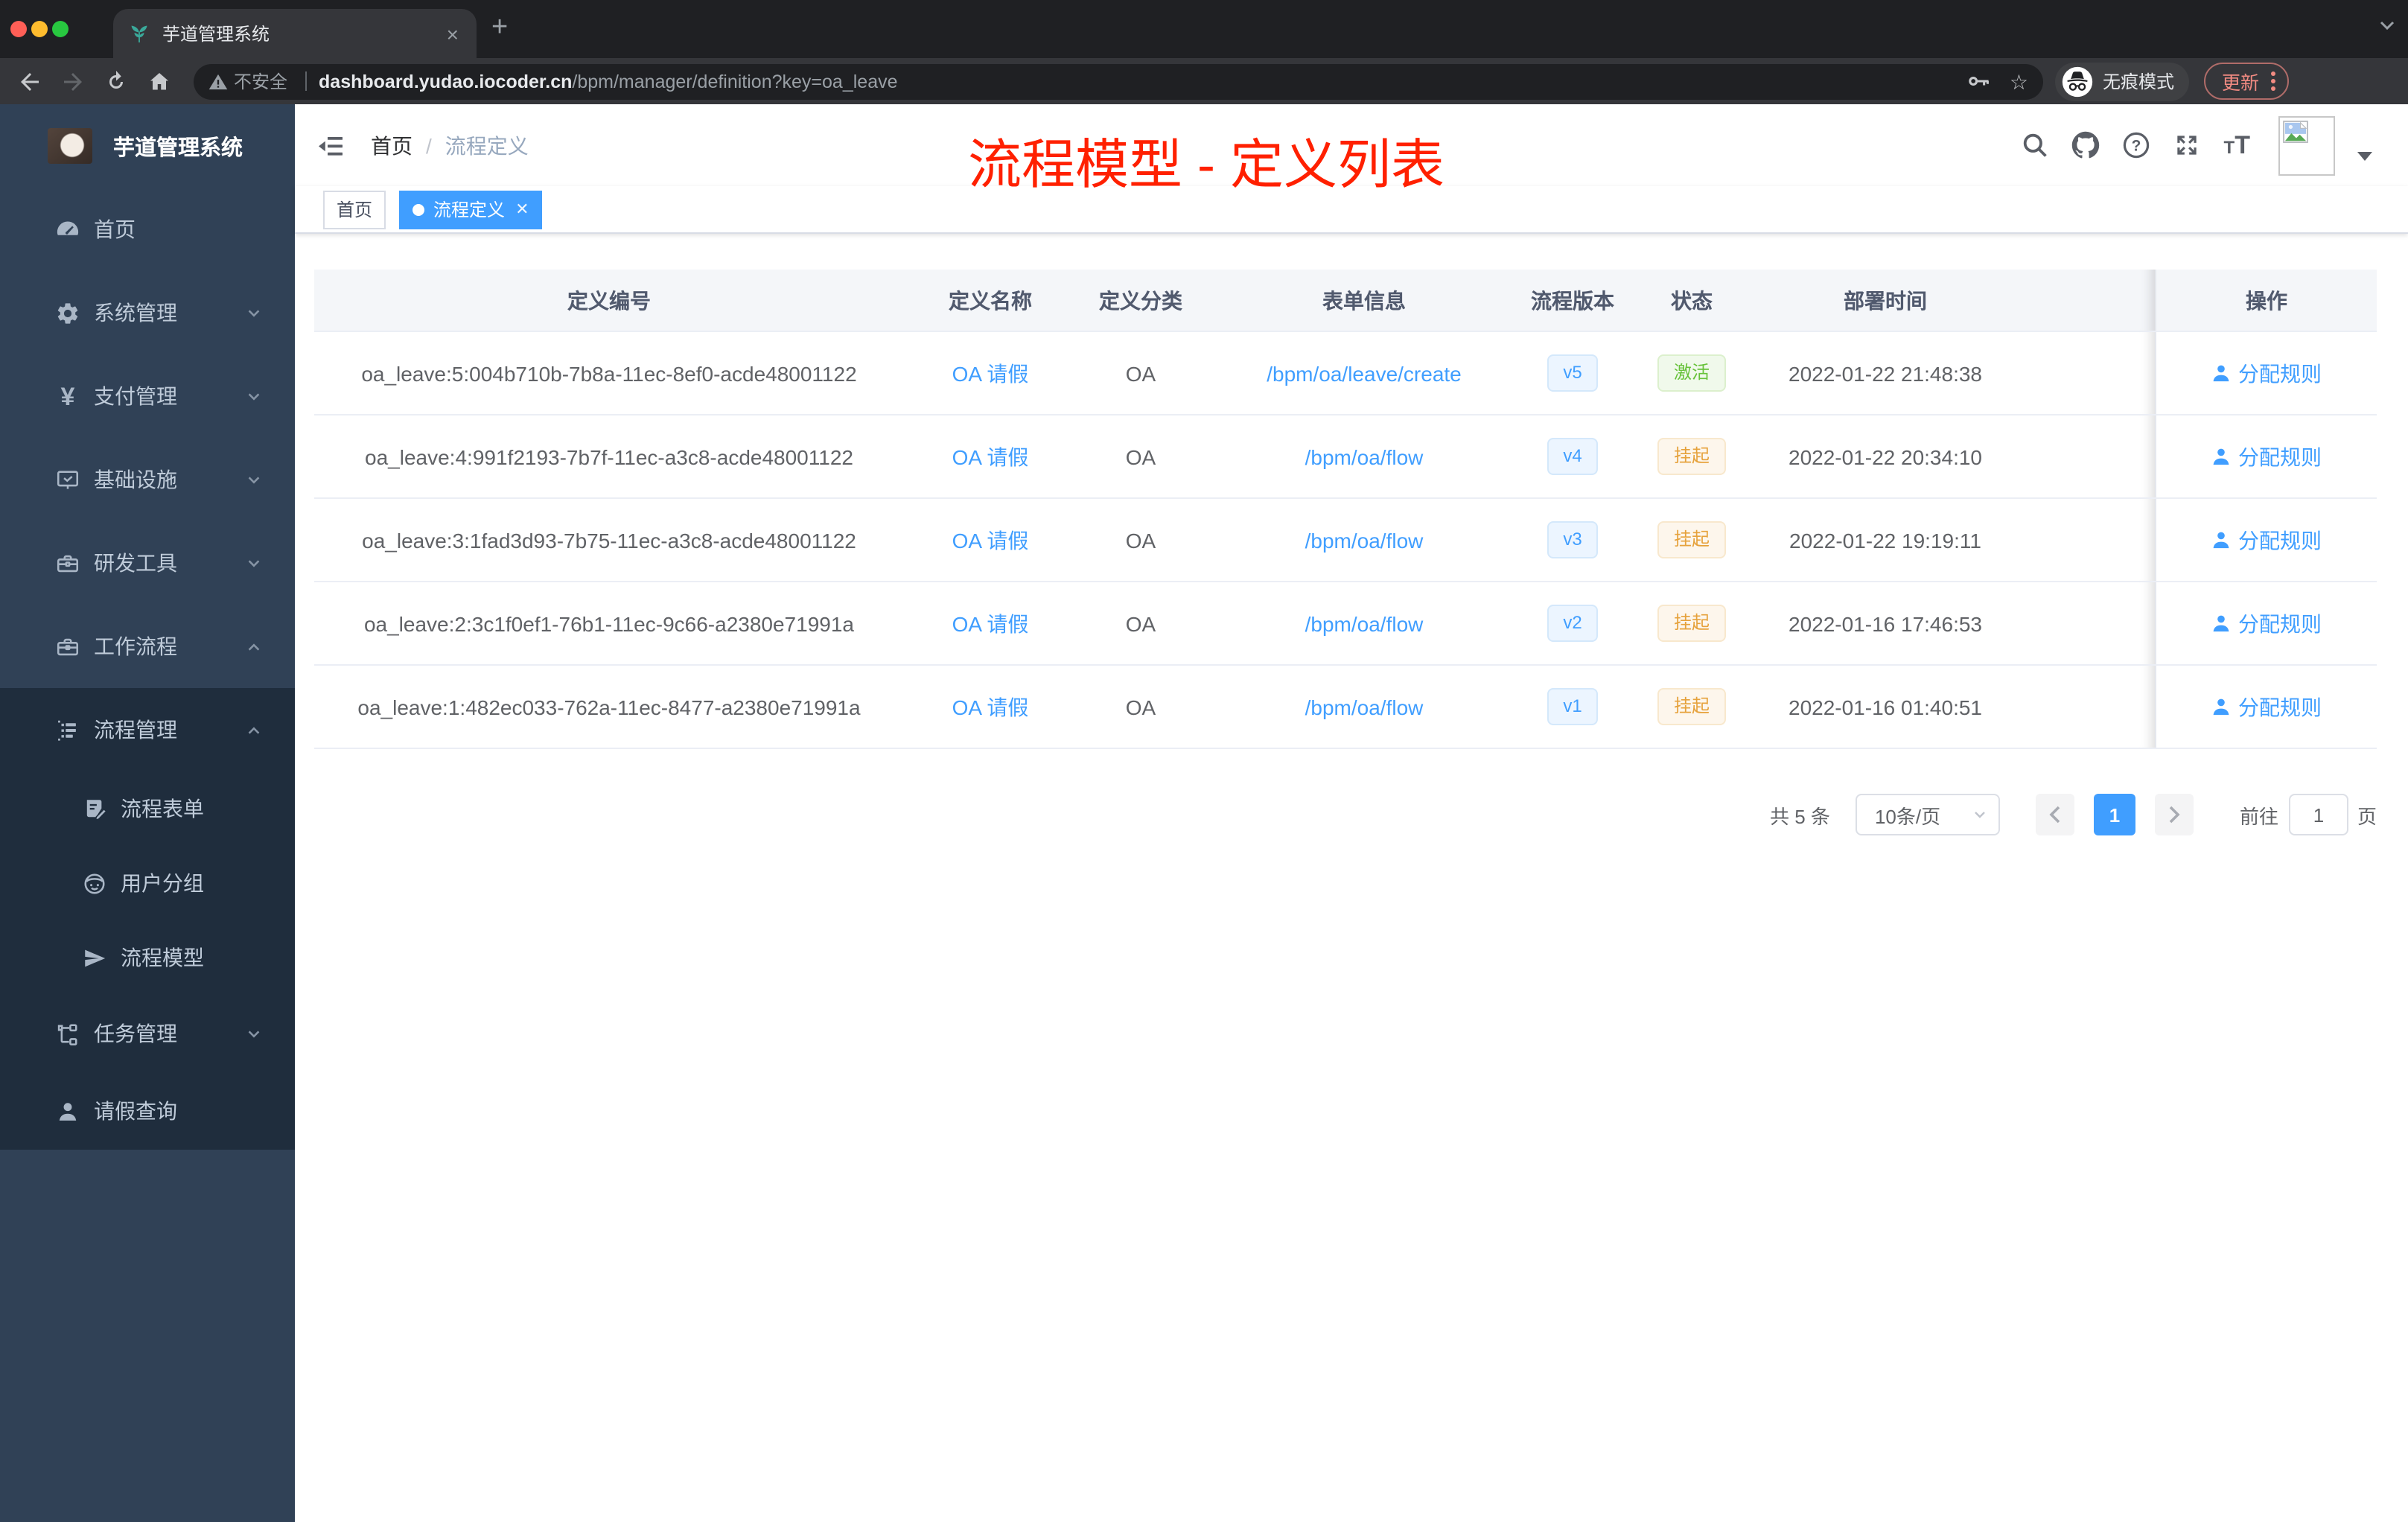 Image resolution: width=2408 pixels, height=1522 pixels. Describe the element at coordinates (1692, 300) in the screenshot. I see `column-header-status: 状态` at that location.